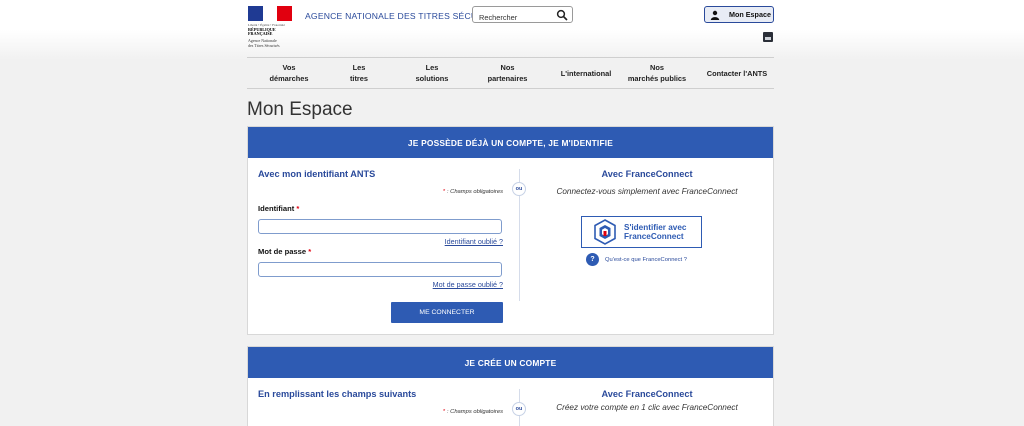 This screenshot has height=426, width=1024. I want to click on password-label: Mot de passe *, so click(285, 251).